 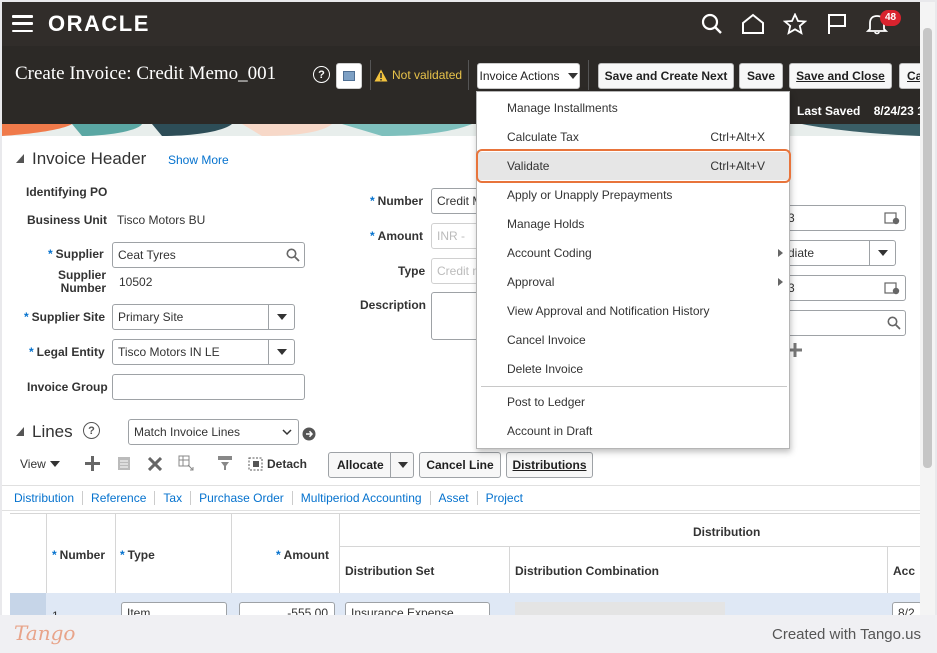 I want to click on vertical-scrollbar, so click(x=927, y=308).